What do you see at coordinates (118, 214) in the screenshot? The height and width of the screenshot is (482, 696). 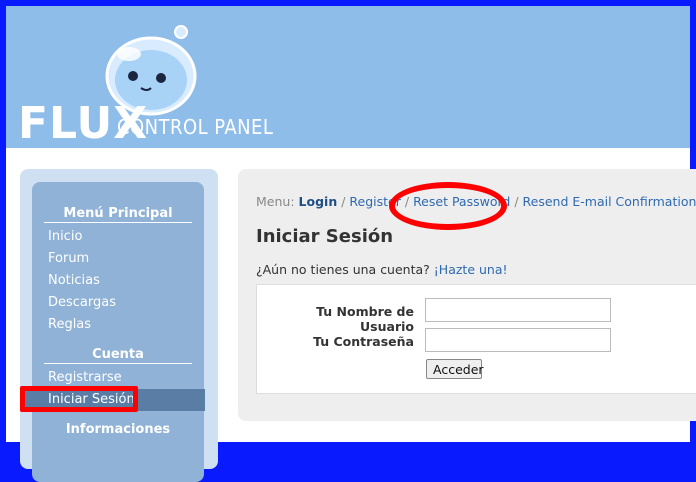 I see `sidebar-heading-main: Menú Principal` at bounding box center [118, 214].